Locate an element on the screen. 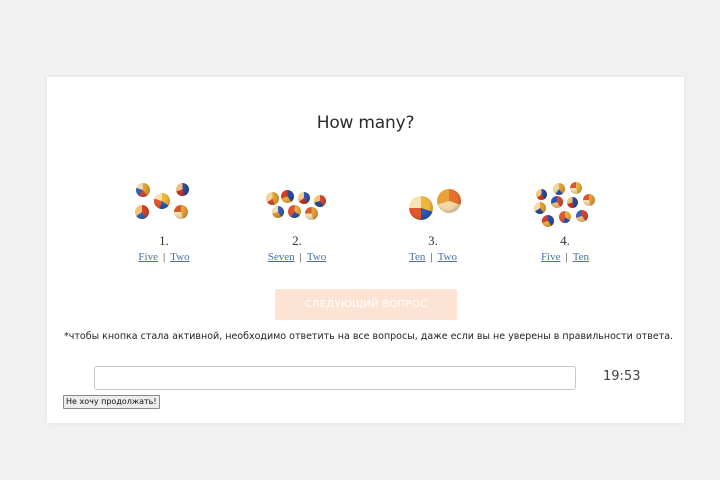 This screenshot has width=720, height=480. question-number: 2. is located at coordinates (297, 240).